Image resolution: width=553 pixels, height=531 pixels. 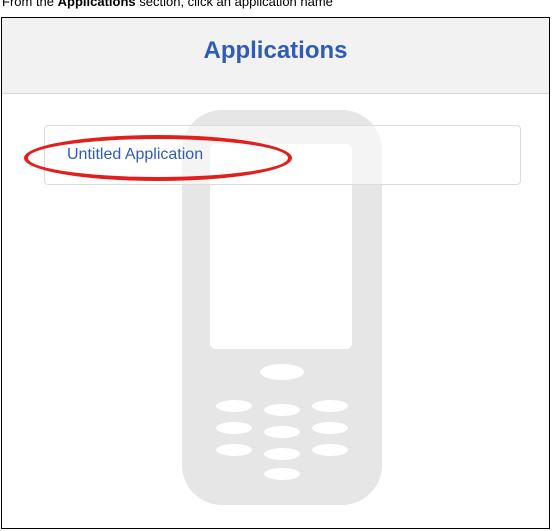 I want to click on application-list-item: Untitled Application, so click(x=282, y=155).